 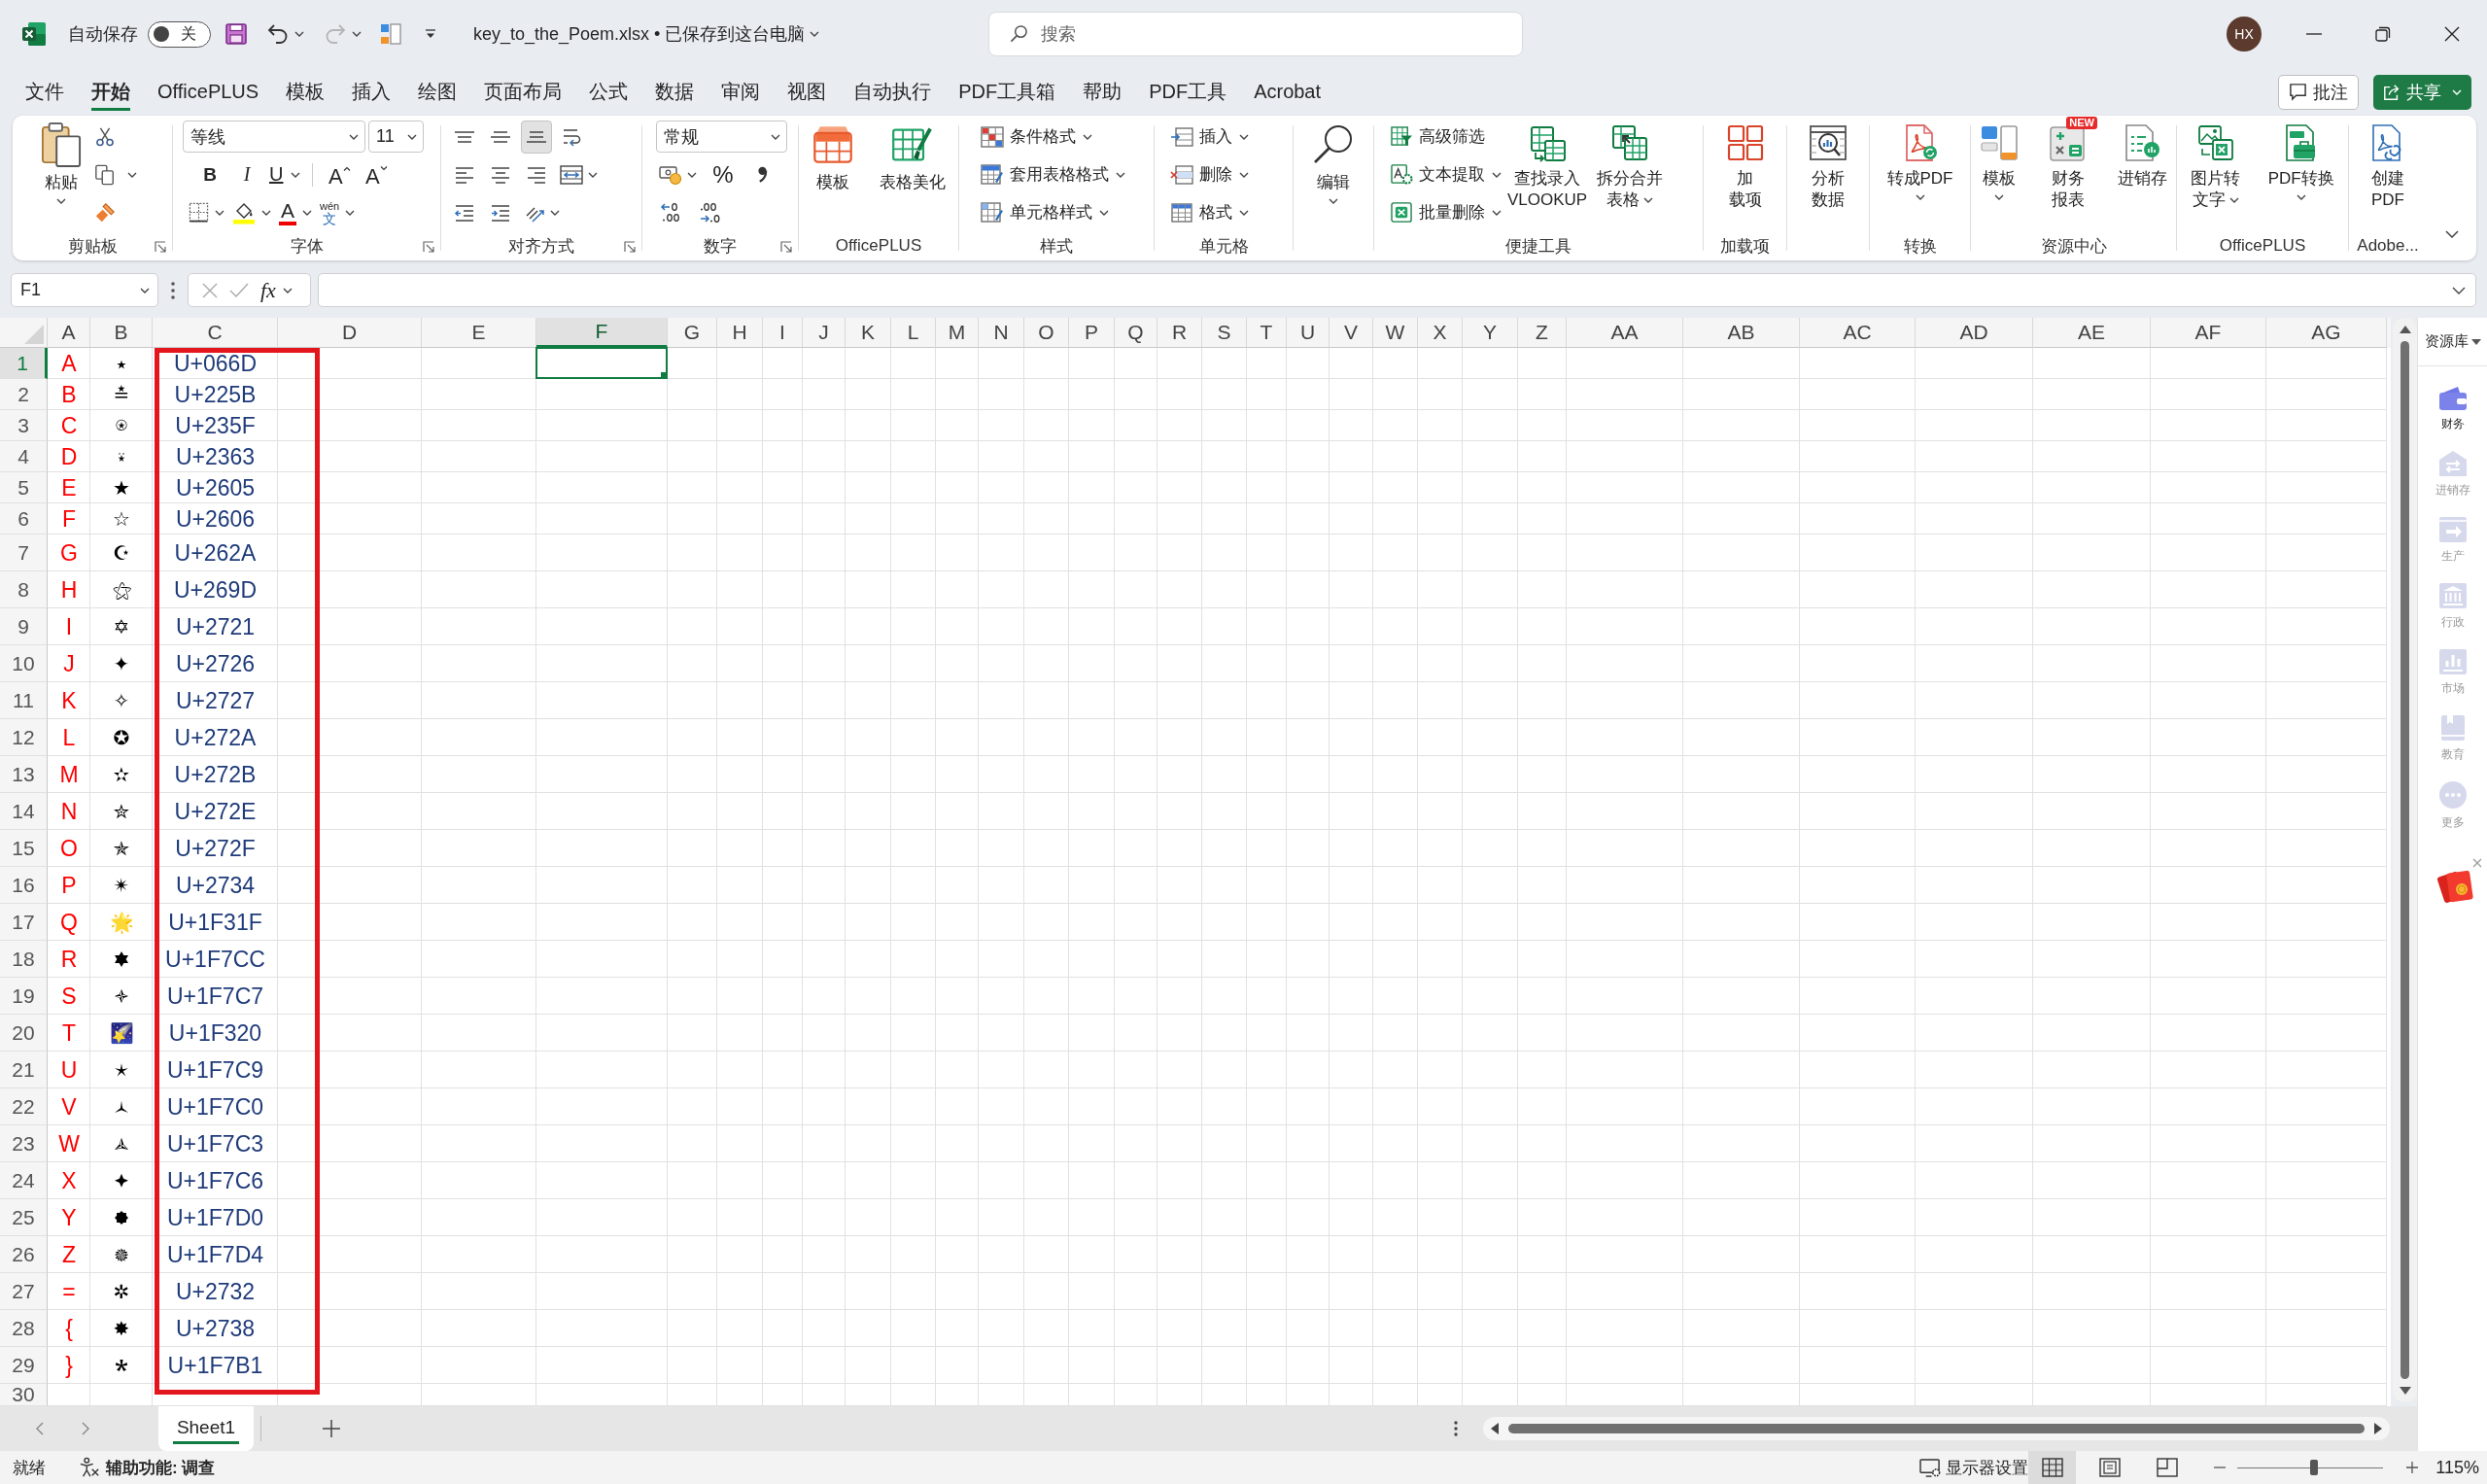 What do you see at coordinates (1056, 174) in the screenshot?
I see `format-as-table-button: 套用表格格式` at bounding box center [1056, 174].